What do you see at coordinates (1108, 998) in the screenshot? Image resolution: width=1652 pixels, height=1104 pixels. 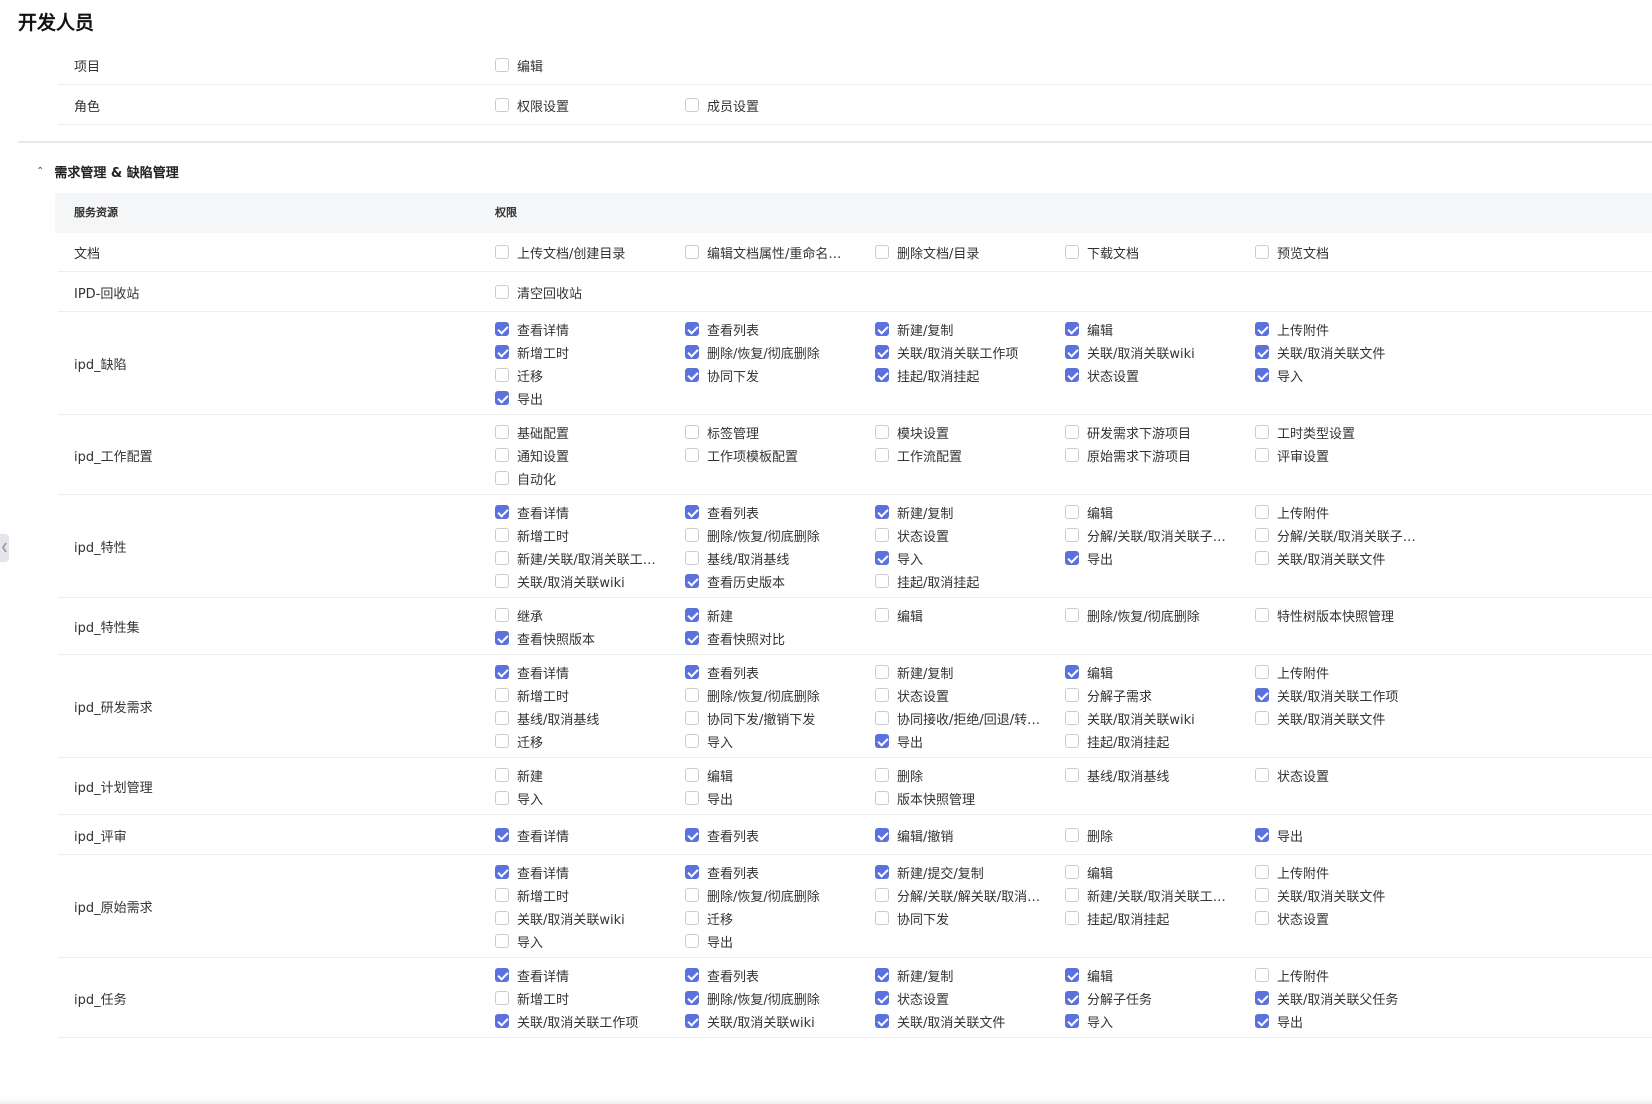 I see `permission-checkbox: 分解子任务` at bounding box center [1108, 998].